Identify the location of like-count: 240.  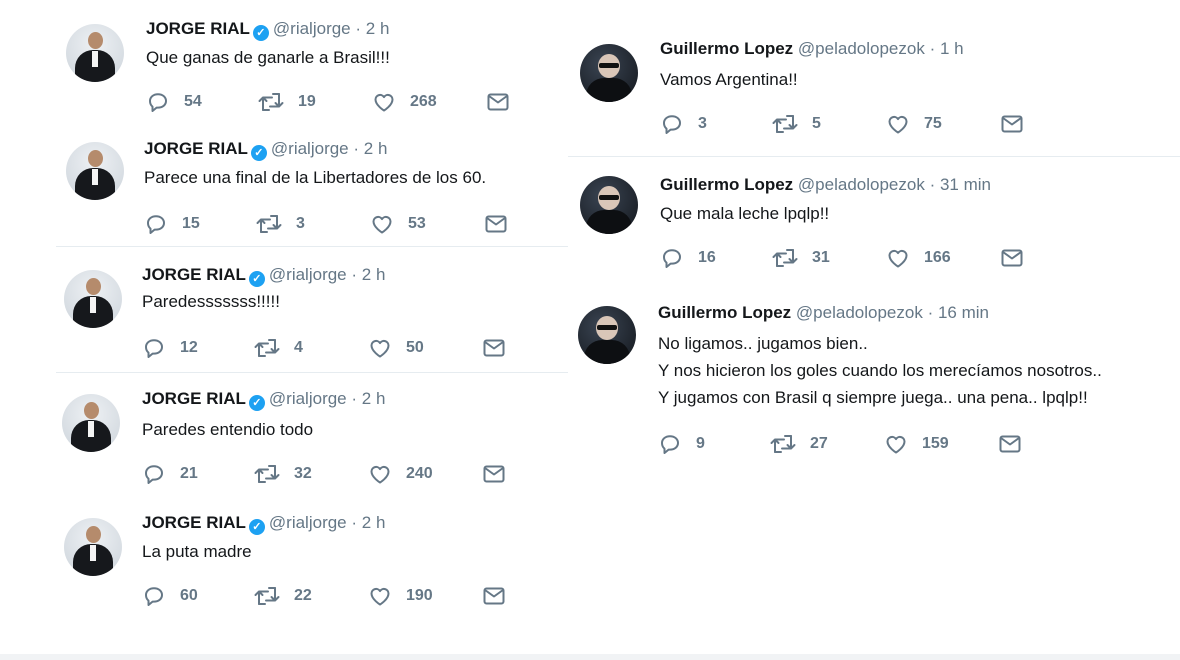
(419, 473).